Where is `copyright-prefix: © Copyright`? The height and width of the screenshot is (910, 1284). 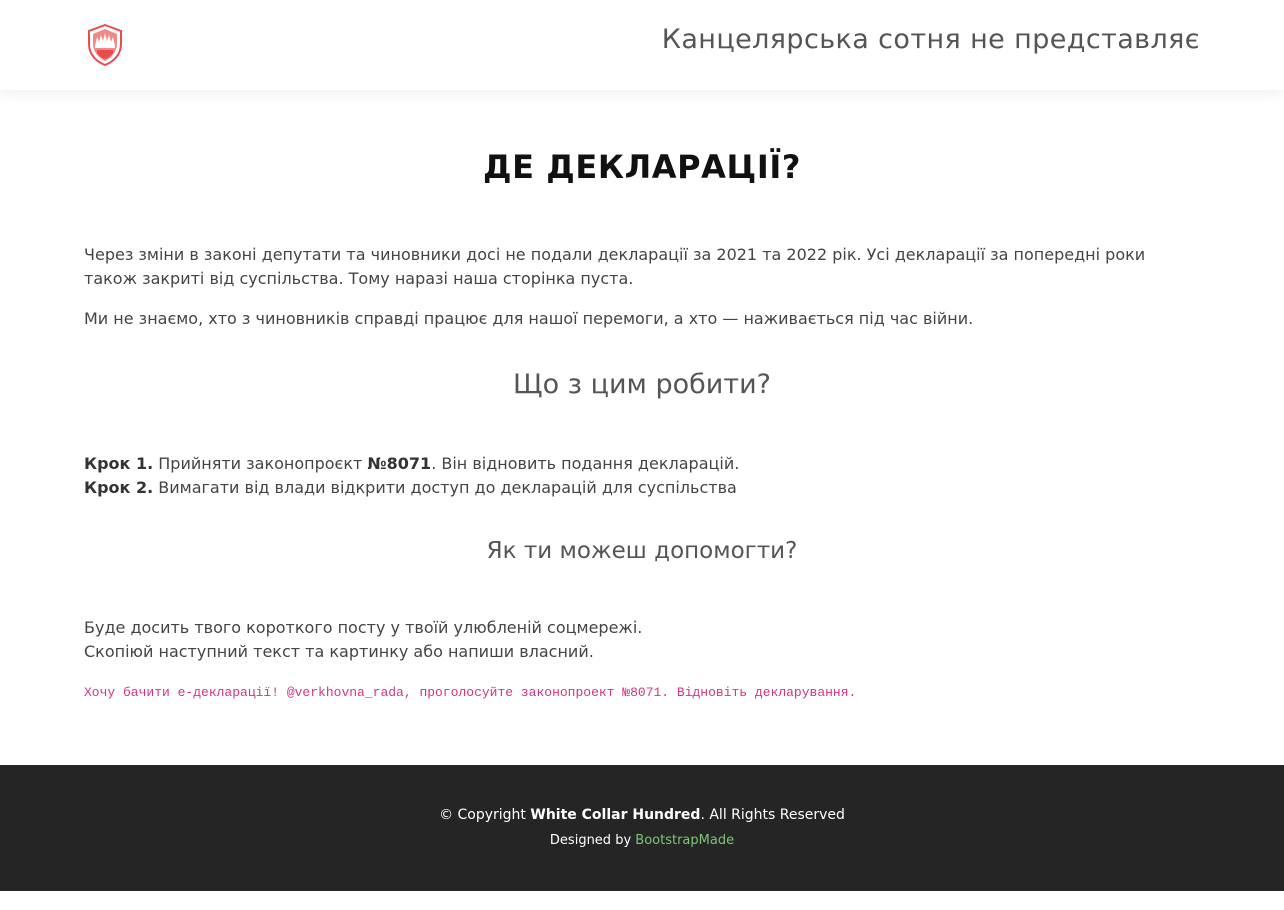
copyright-prefix: © Copyright is located at coordinates (485, 815).